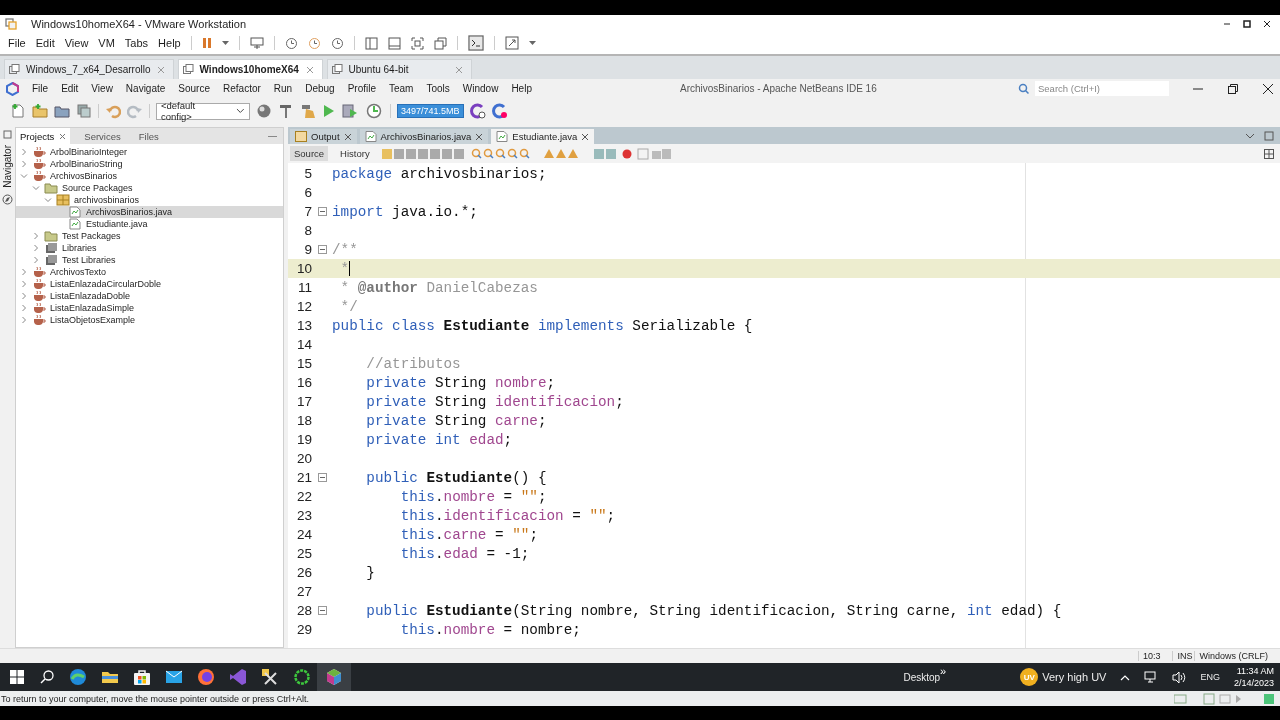 This screenshot has width=1280, height=720. What do you see at coordinates (106, 43) in the screenshot?
I see `menu-item: VM` at bounding box center [106, 43].